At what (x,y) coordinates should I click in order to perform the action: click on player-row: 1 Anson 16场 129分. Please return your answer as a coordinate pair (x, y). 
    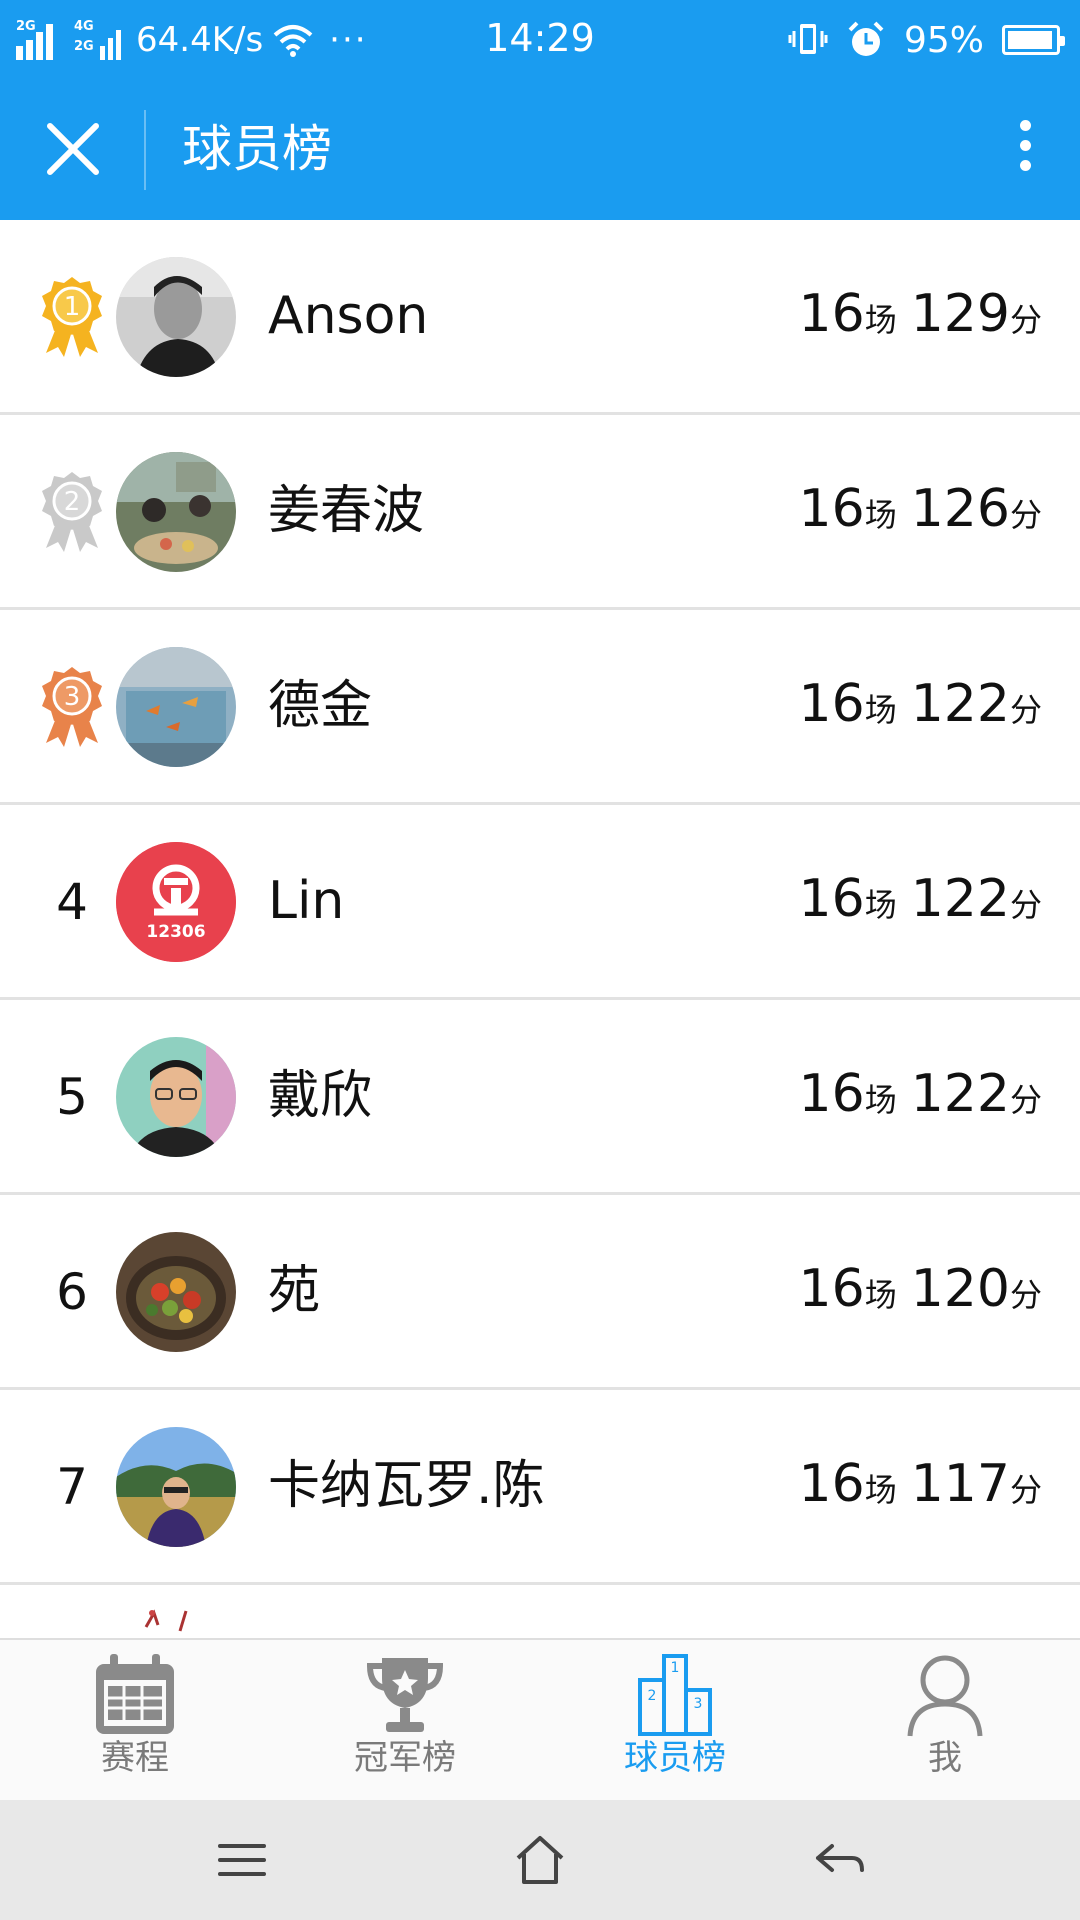
    Looking at the image, I should click on (540, 317).